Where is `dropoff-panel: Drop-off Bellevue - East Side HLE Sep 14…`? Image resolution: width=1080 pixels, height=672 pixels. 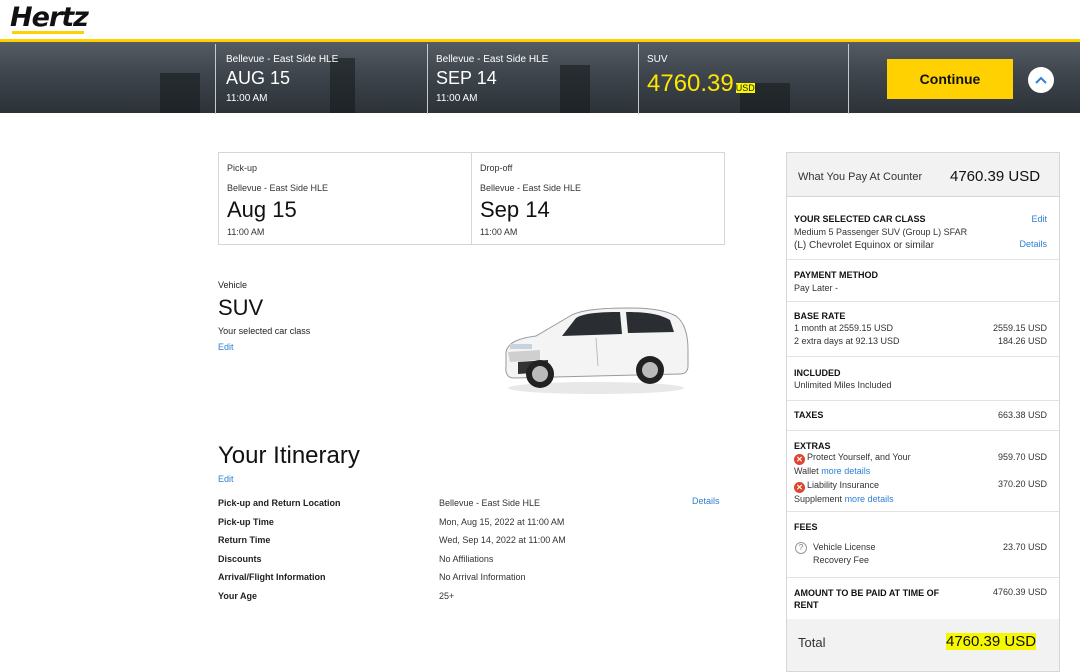 dropoff-panel: Drop-off Bellevue - East Side HLE Sep 14… is located at coordinates (598, 198).